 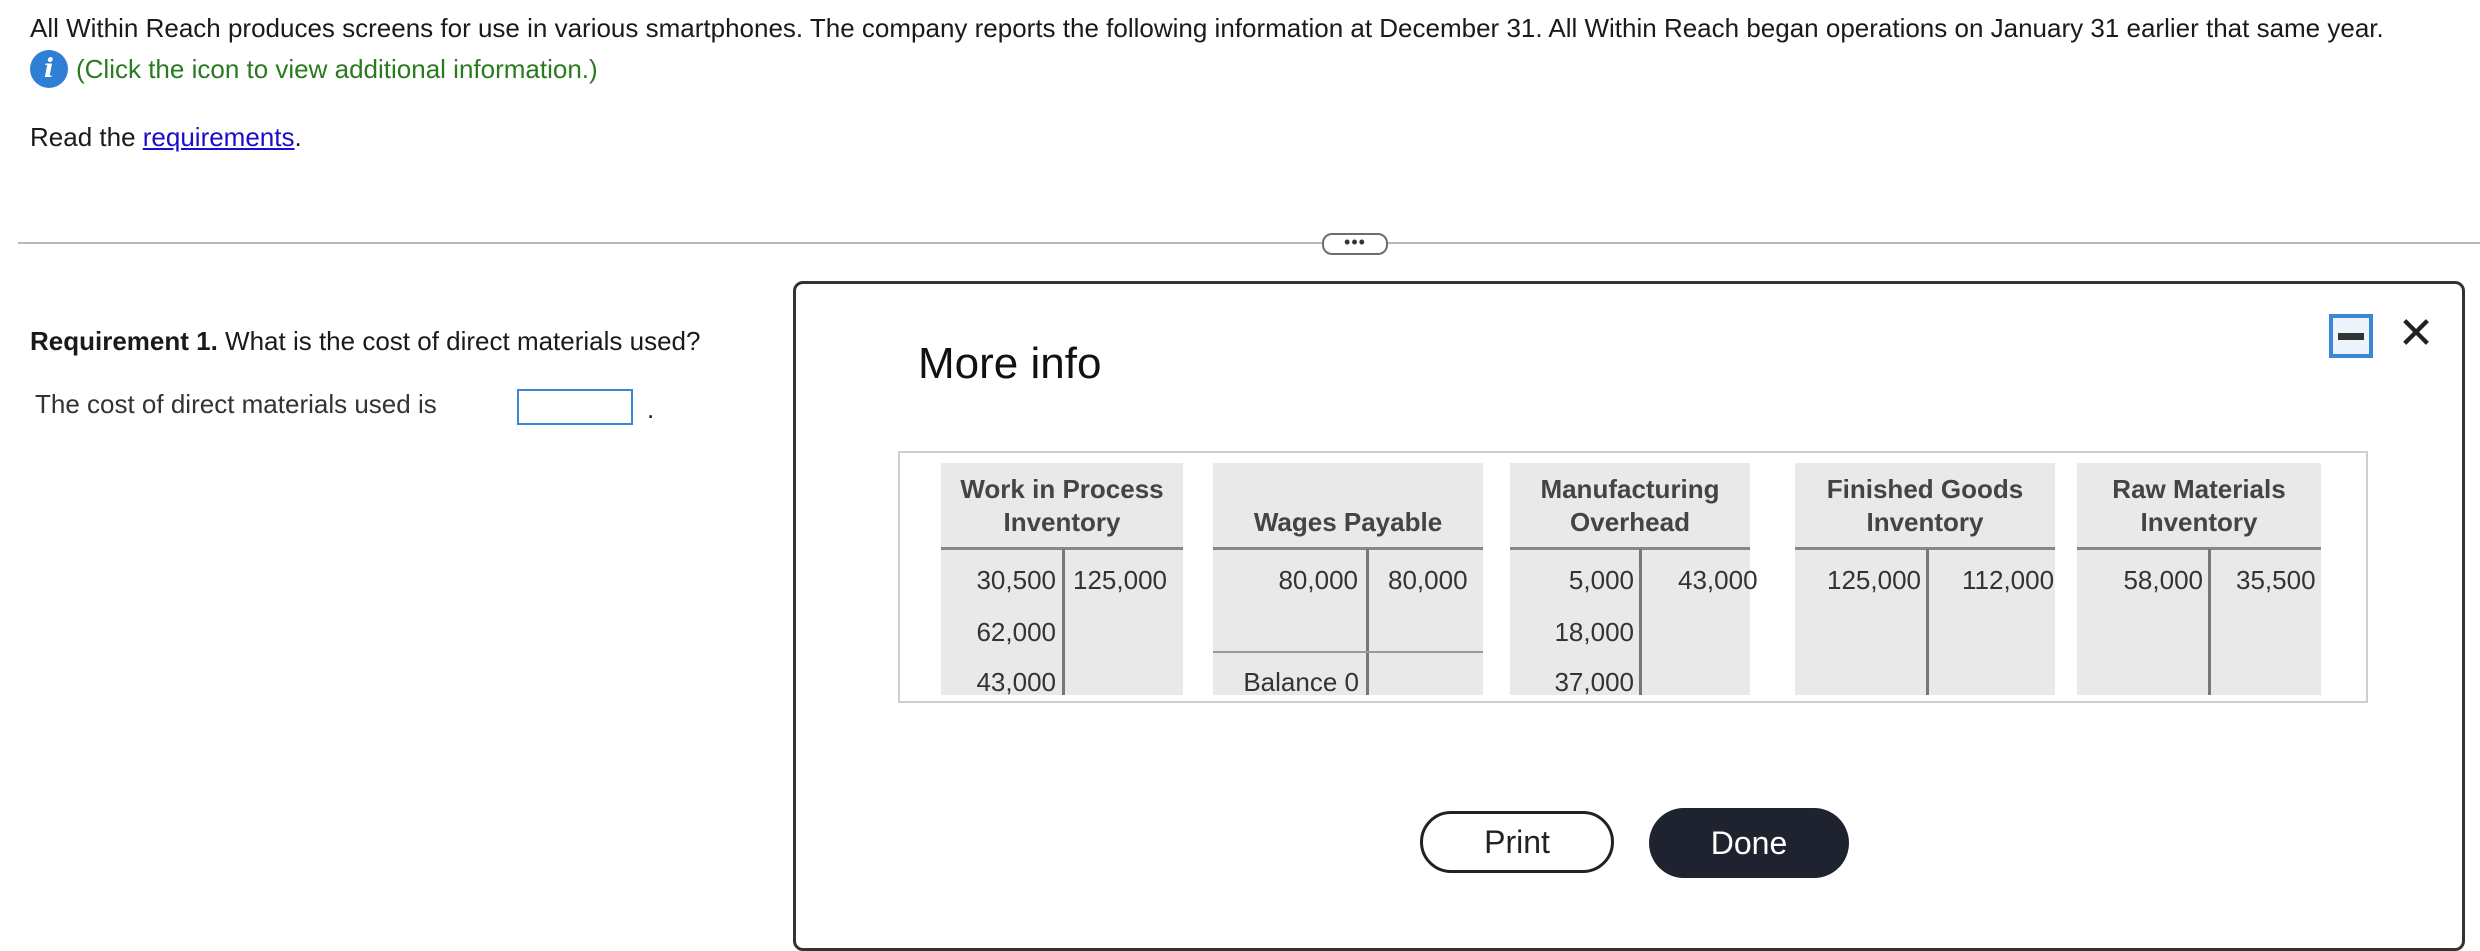 What do you see at coordinates (1601, 580) in the screenshot?
I see `moh-debit: 5,000` at bounding box center [1601, 580].